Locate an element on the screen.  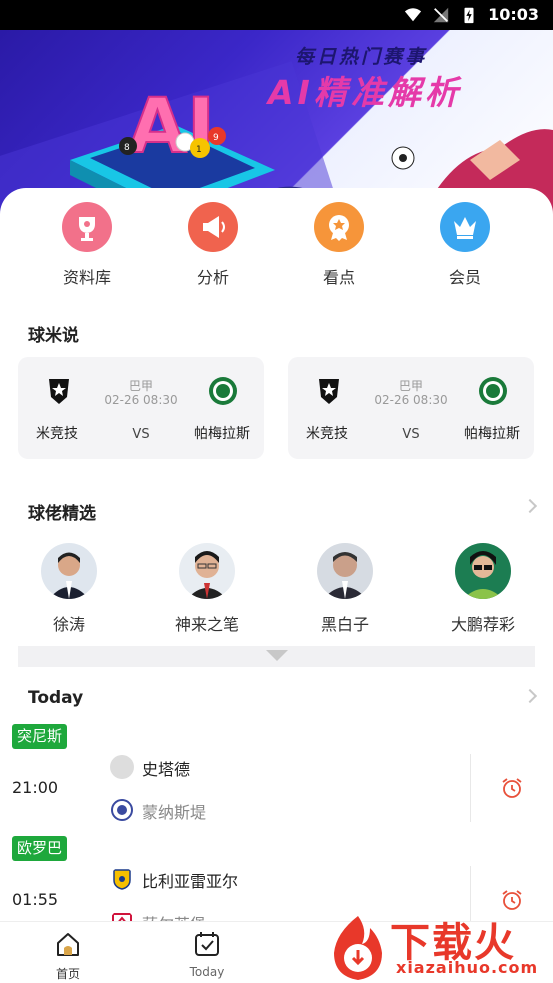
calendar-check-icon is located at coordinates (207, 944).